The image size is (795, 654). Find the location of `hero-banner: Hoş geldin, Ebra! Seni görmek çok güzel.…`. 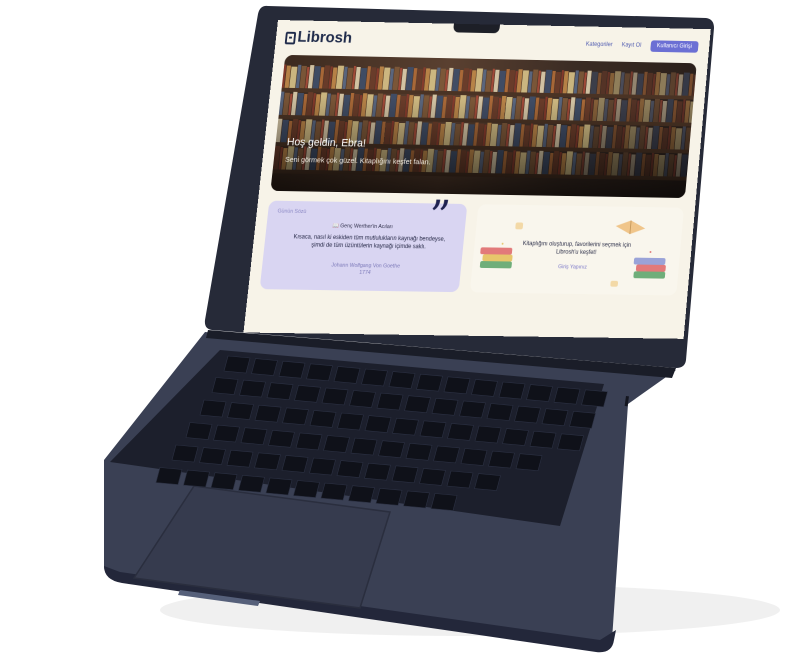

hero-banner: Hoş geldin, Ebra! Seni görmek çok güzel.… is located at coordinates (483, 126).